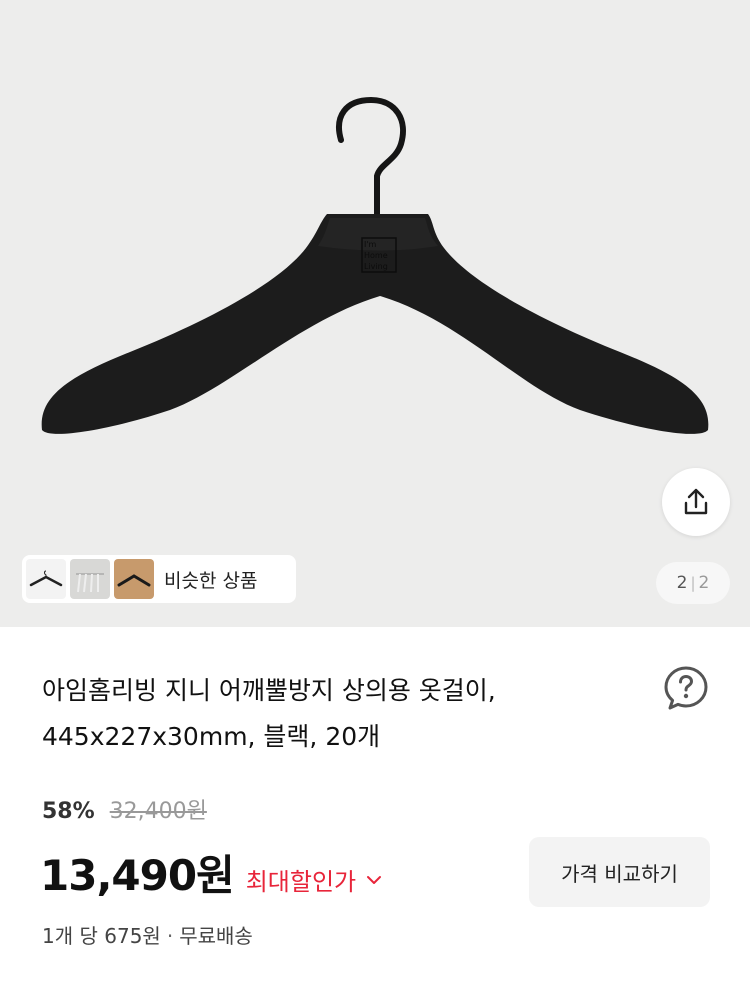 The width and height of the screenshot is (750, 990). I want to click on share-icon, so click(696, 501).